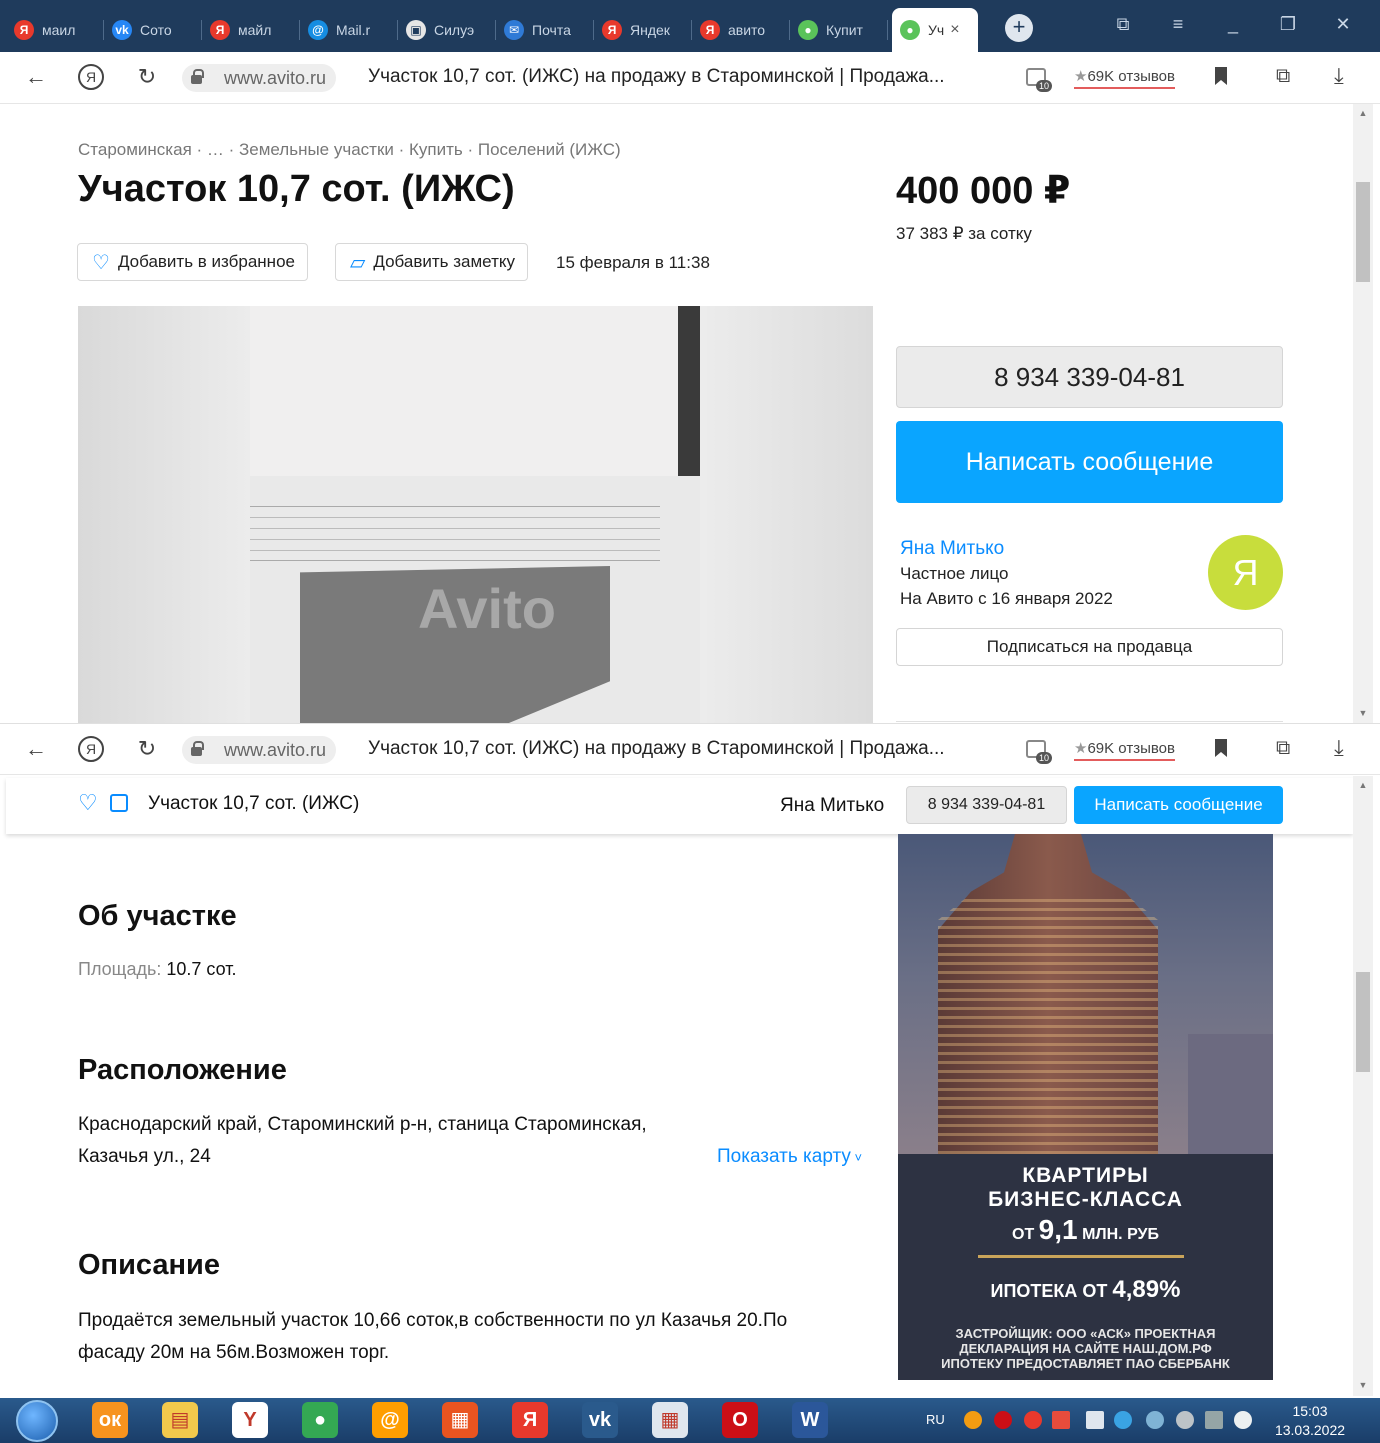 This screenshot has width=1380, height=1443. Describe the element at coordinates (1019, 28) in the screenshot. I see `new-tab-button: +` at that location.